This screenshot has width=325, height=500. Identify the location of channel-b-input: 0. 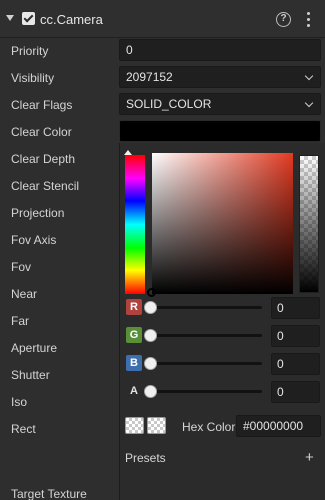
(295, 364).